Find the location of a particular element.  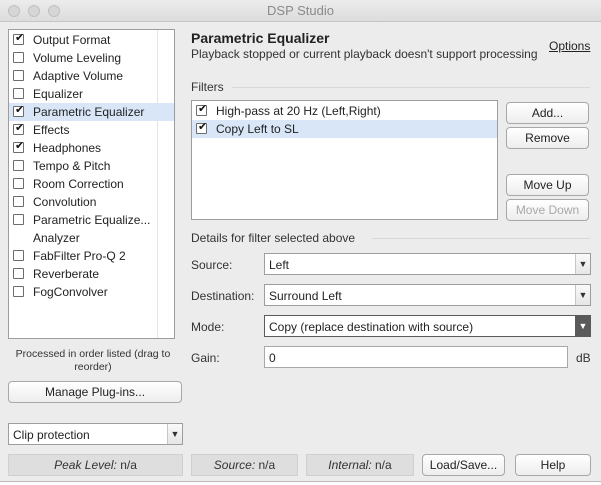

list-item: Reverberate is located at coordinates (91, 274).